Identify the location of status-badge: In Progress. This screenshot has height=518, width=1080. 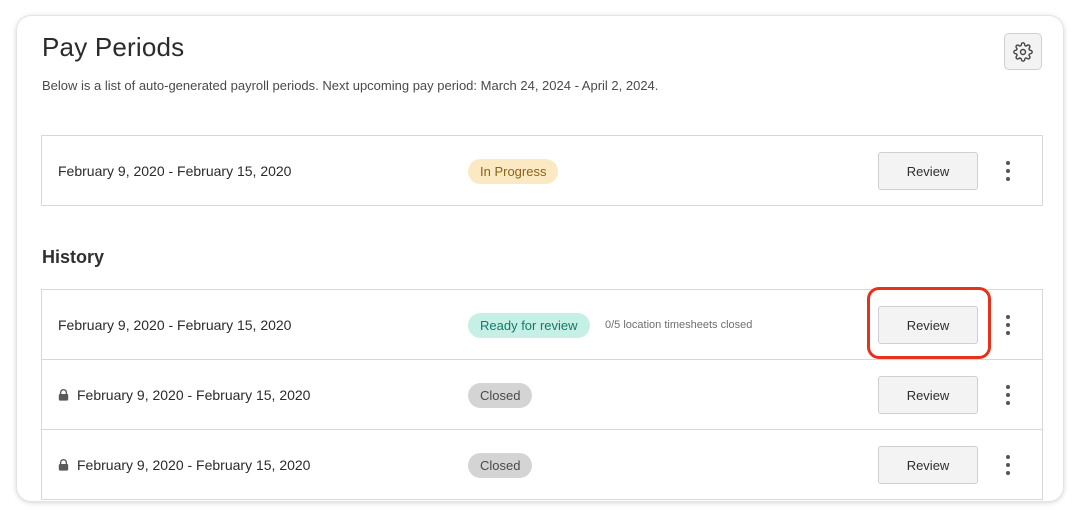
(513, 171).